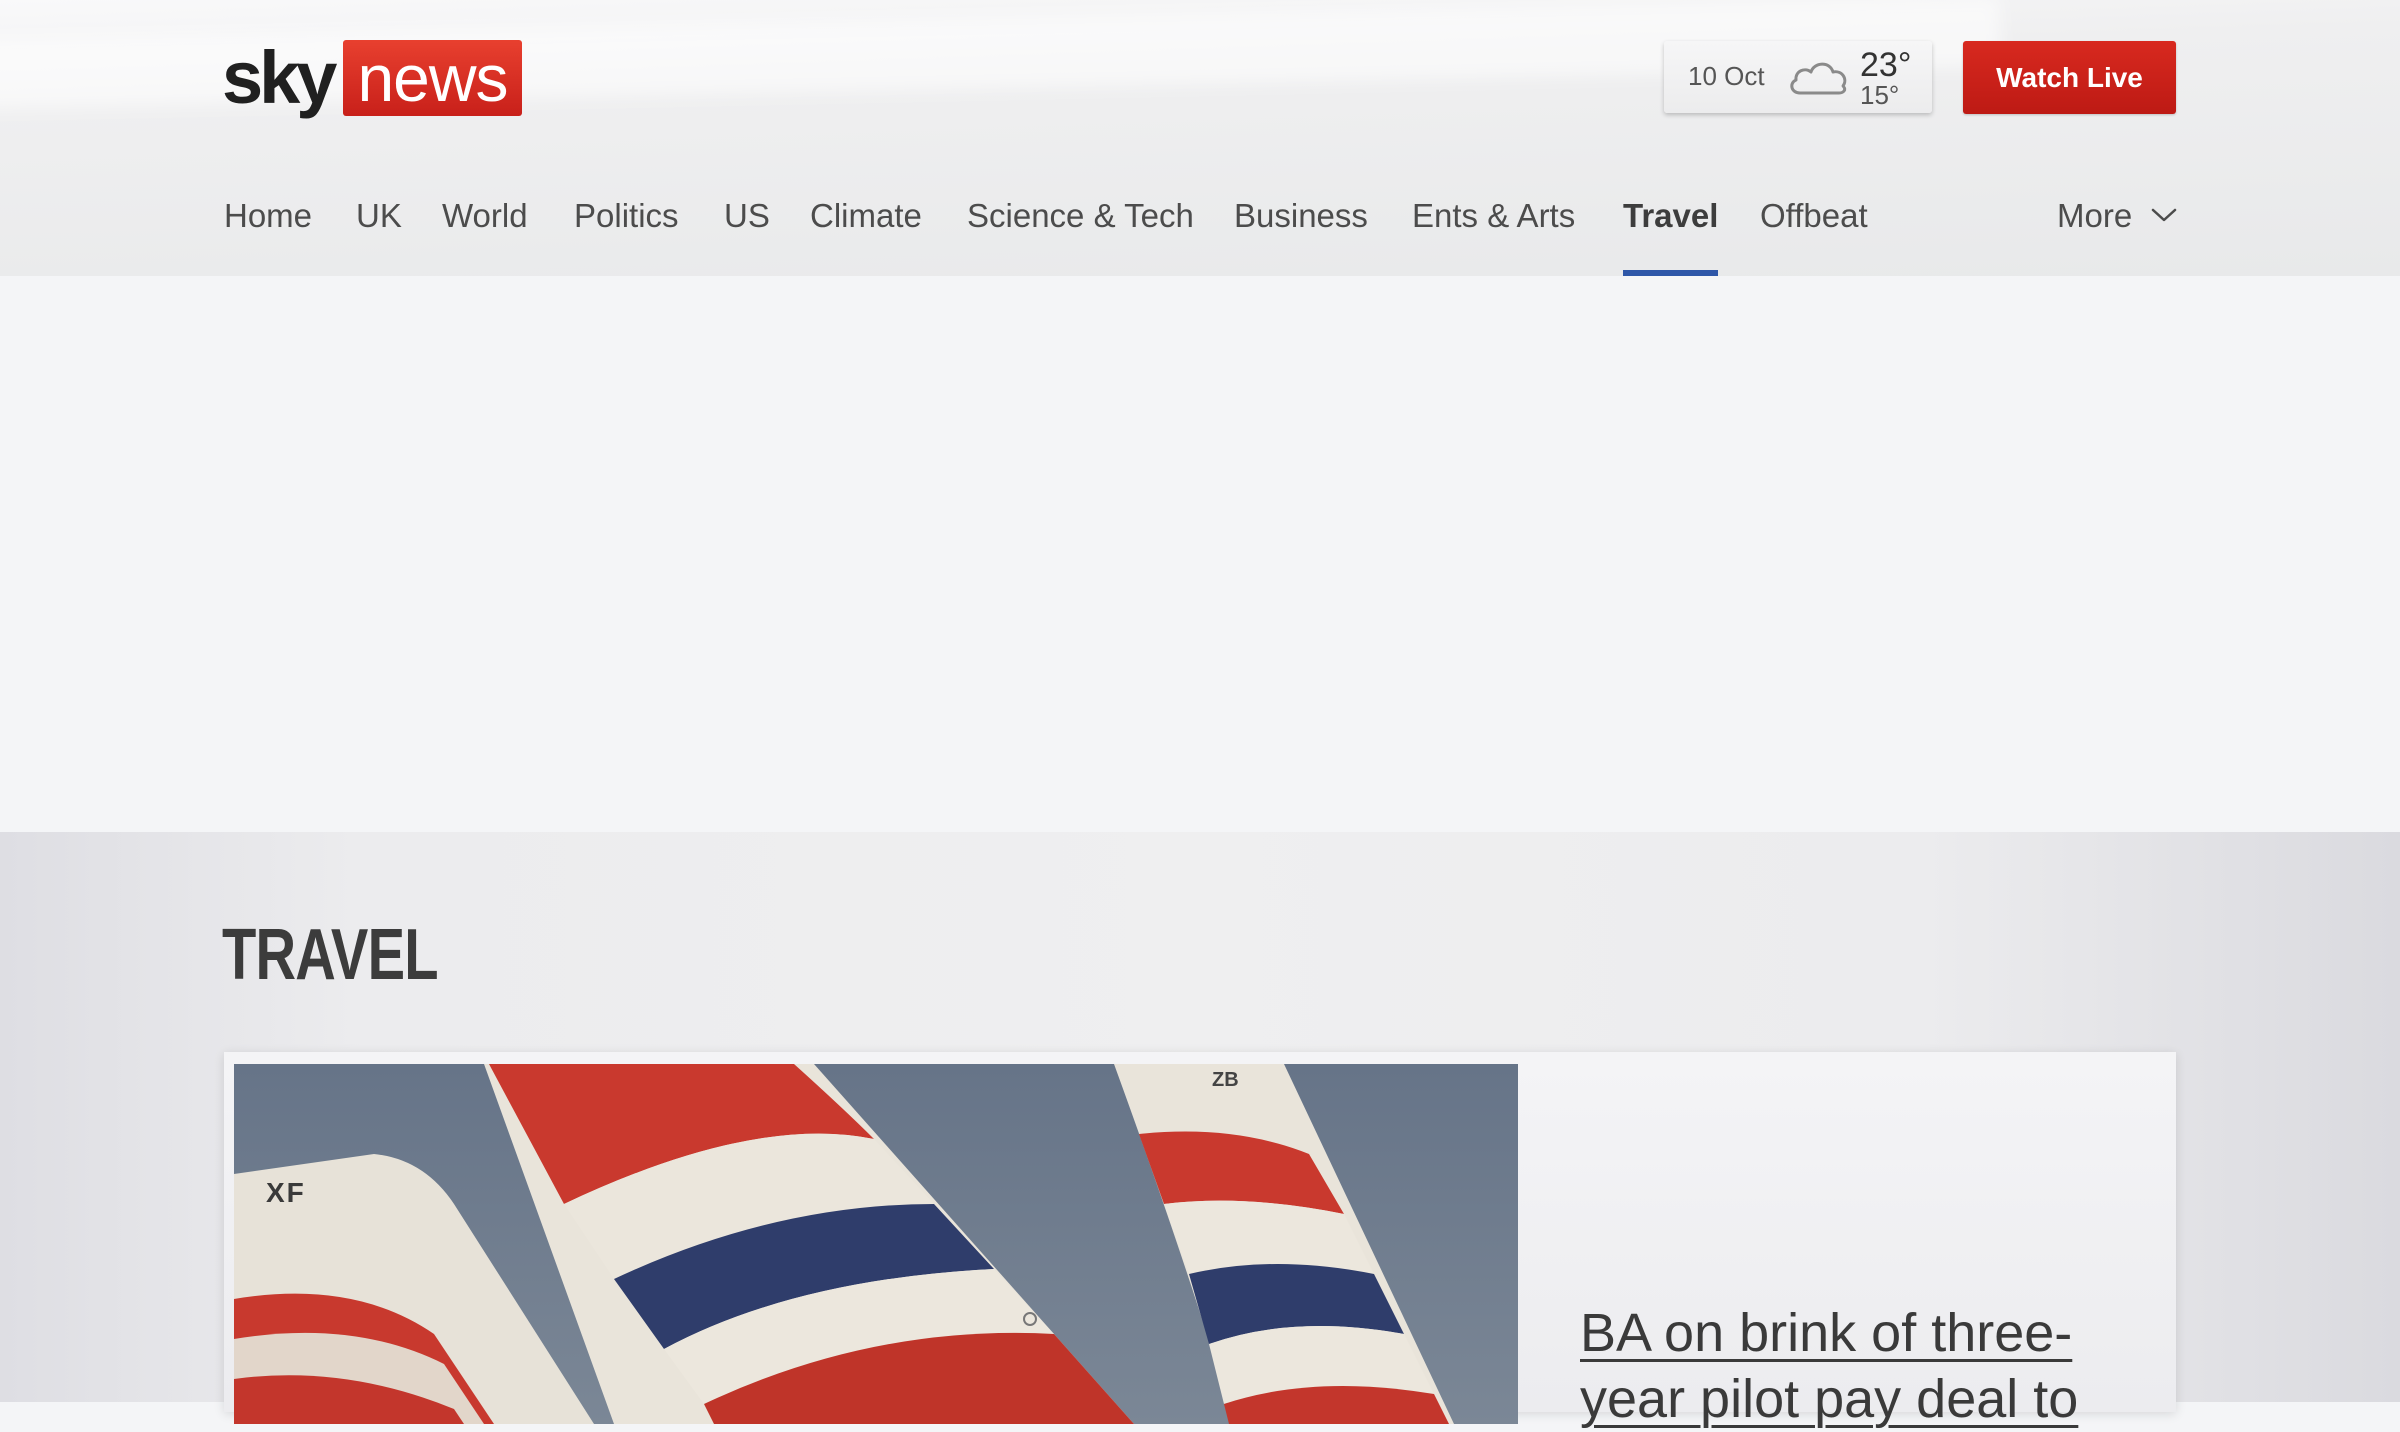  Describe the element at coordinates (1818, 78) in the screenshot. I see `cloud-icon` at that location.